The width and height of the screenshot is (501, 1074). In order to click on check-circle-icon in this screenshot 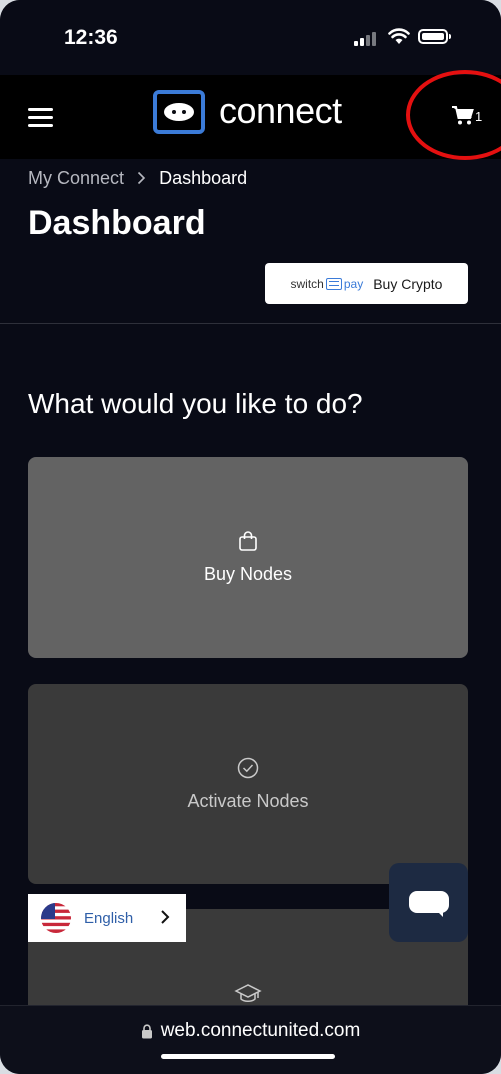, I will do `click(248, 767)`.